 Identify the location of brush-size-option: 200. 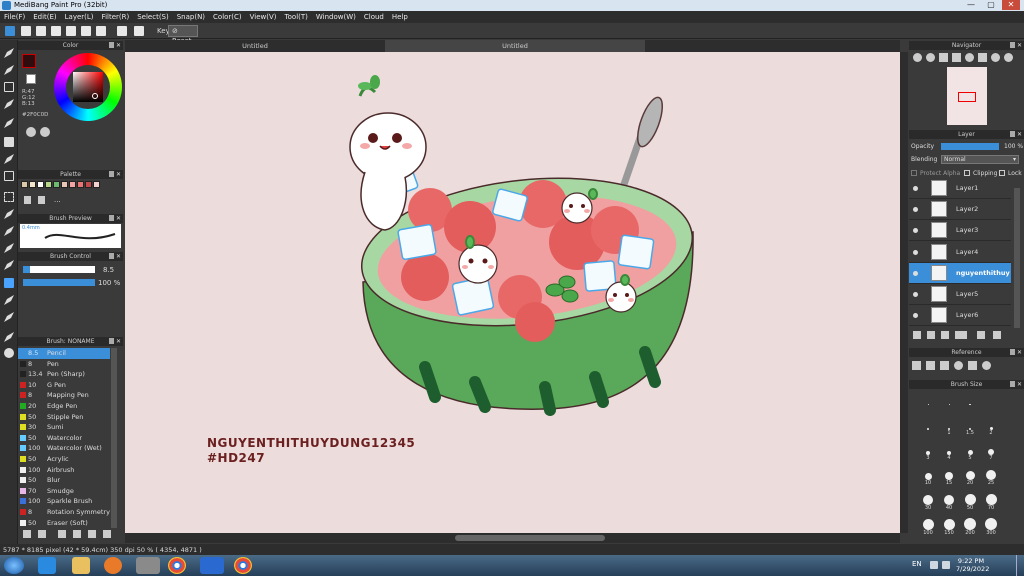
(970, 527).